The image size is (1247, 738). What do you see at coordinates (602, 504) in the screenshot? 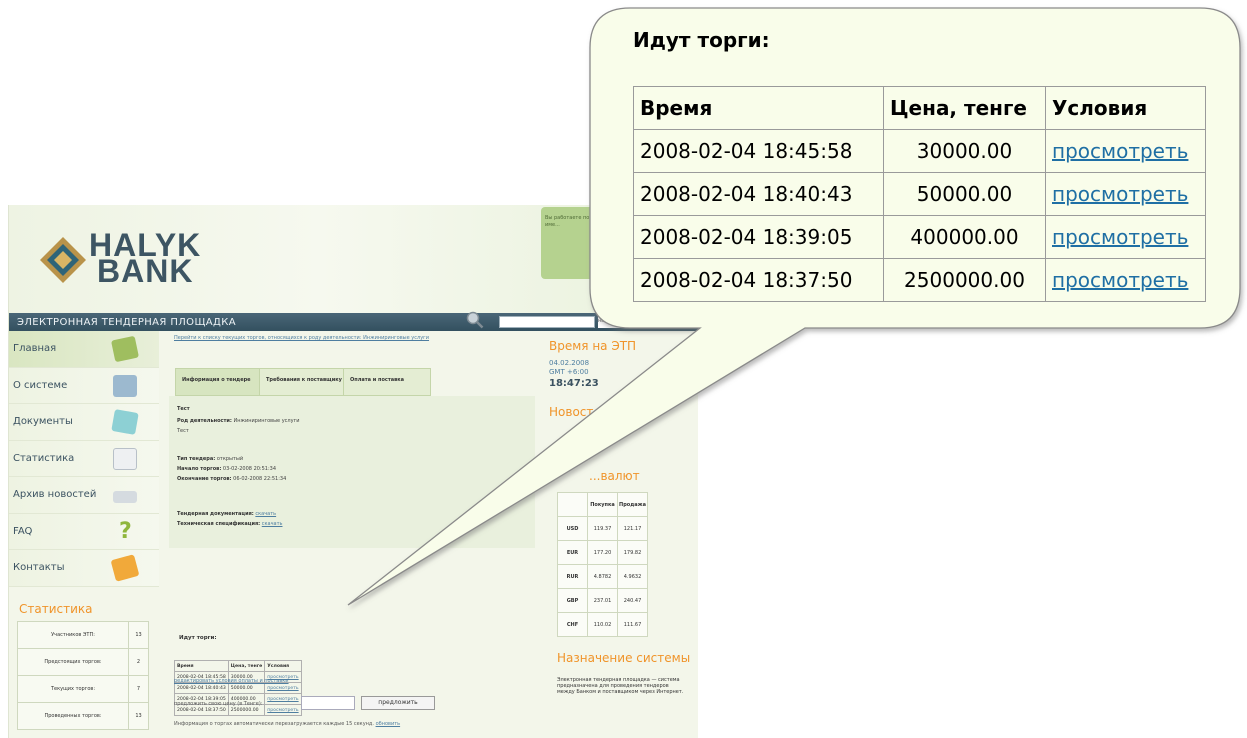
I see `col-buy: Покупка` at bounding box center [602, 504].